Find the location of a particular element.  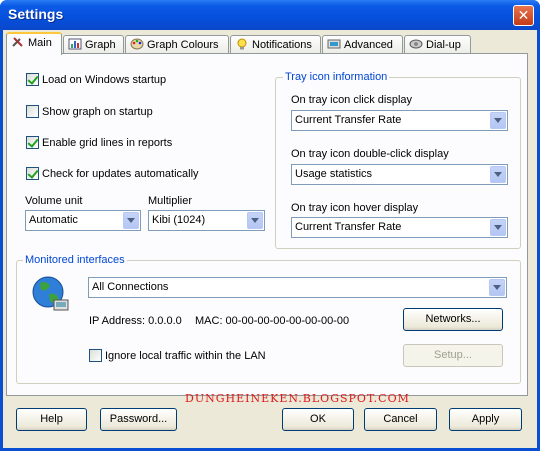

window-title: Settings is located at coordinates (36, 14).